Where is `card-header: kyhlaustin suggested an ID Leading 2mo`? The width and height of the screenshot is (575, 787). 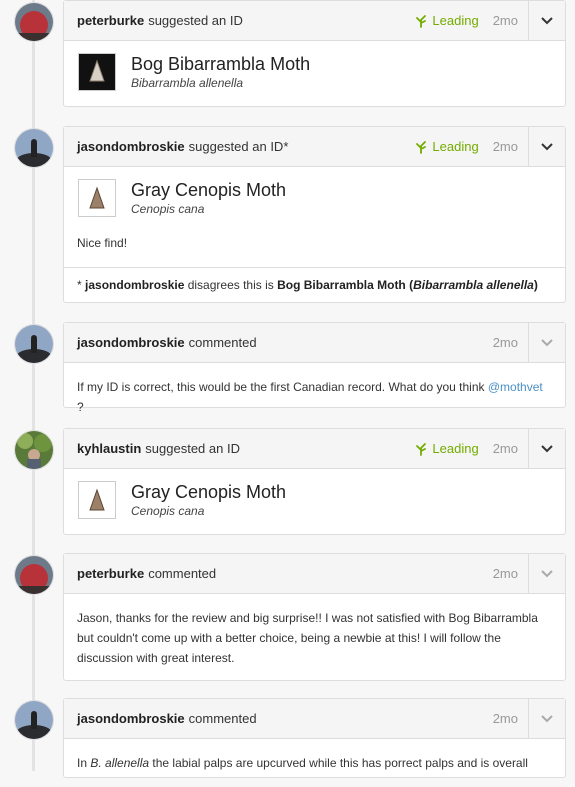
card-header: kyhlaustin suggested an ID Leading 2mo is located at coordinates (314, 449).